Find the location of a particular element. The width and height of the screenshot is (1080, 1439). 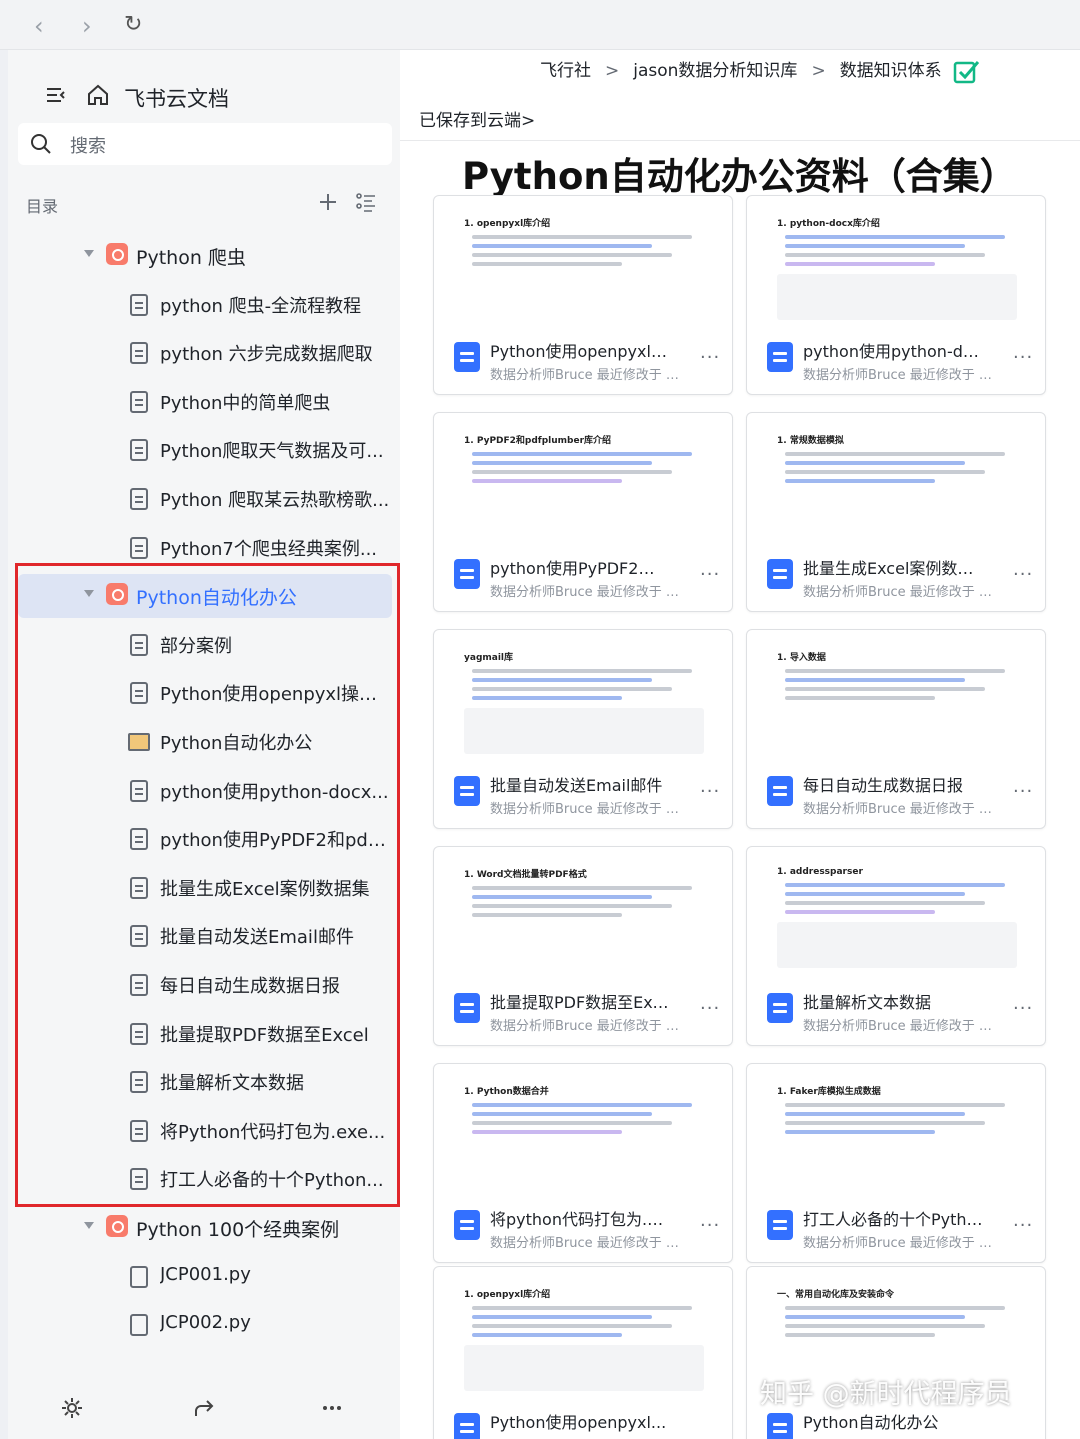

thumbnail-heading: 1. python-docx库介绍 is located at coordinates (828, 224).